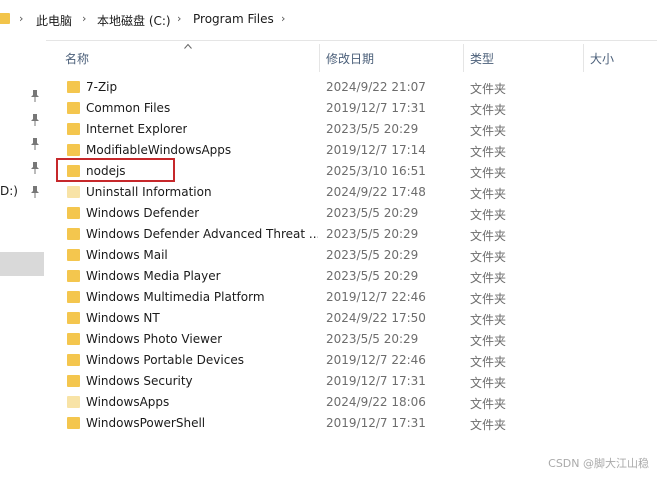 This screenshot has height=479, width=657. I want to click on file-name: Windows Photo Viewer, so click(154, 339).